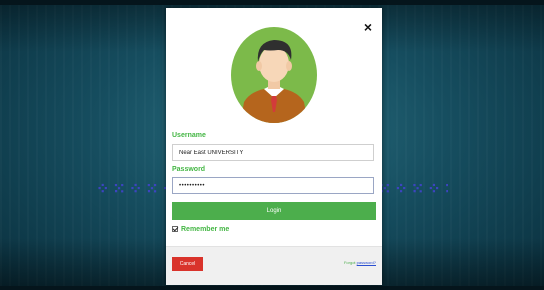  I want to click on forgot-password: Forgot password?, so click(360, 262).